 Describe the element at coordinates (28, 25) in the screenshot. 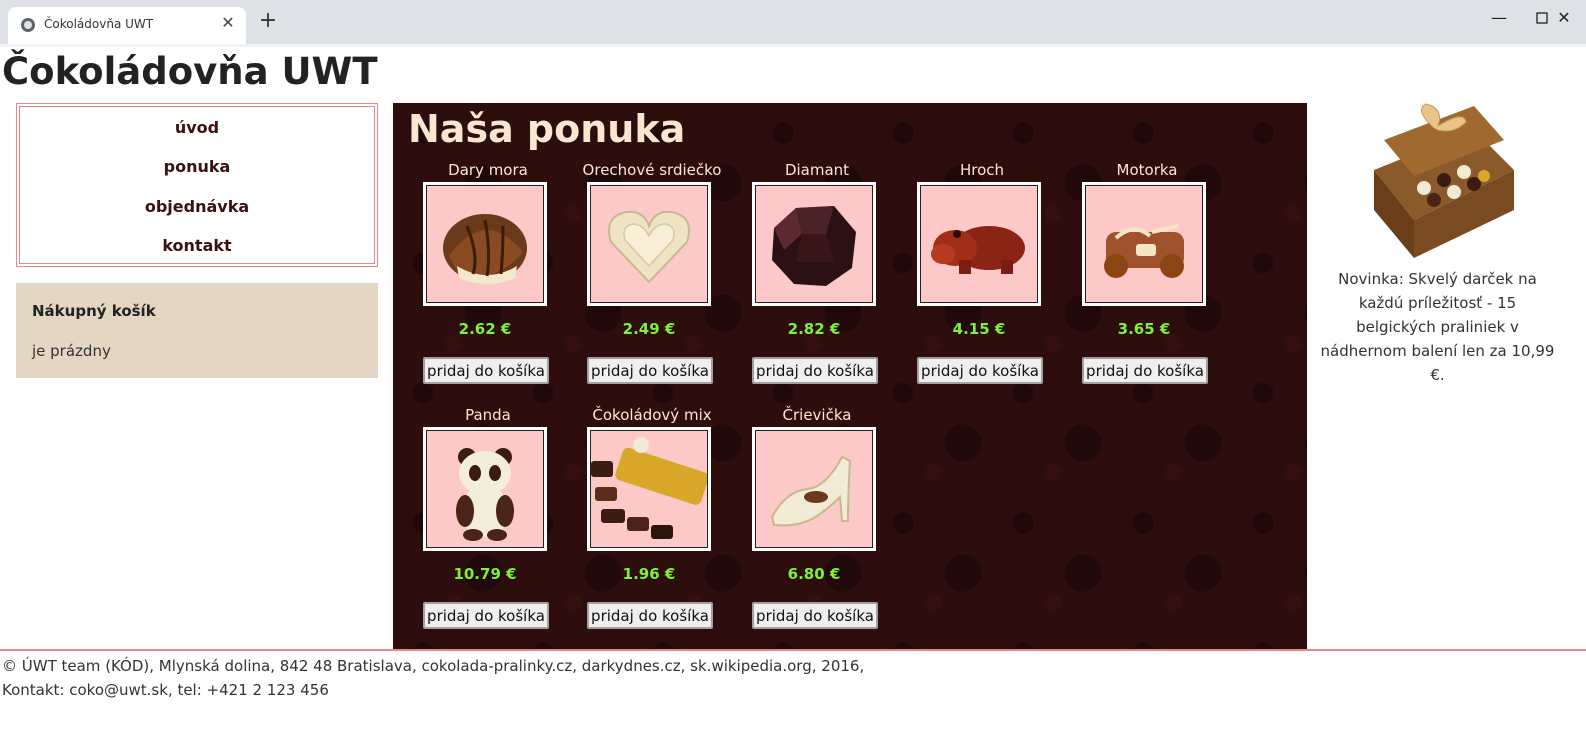

I see `globe-icon` at that location.